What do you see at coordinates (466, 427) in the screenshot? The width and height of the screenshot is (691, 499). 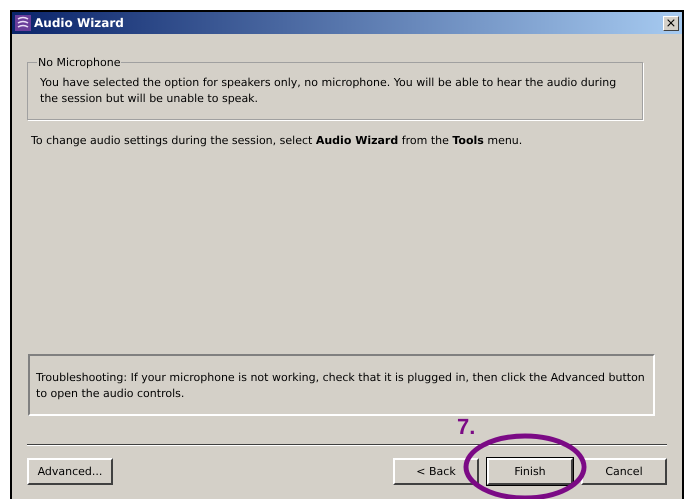 I see `step-annotation: 7.` at bounding box center [466, 427].